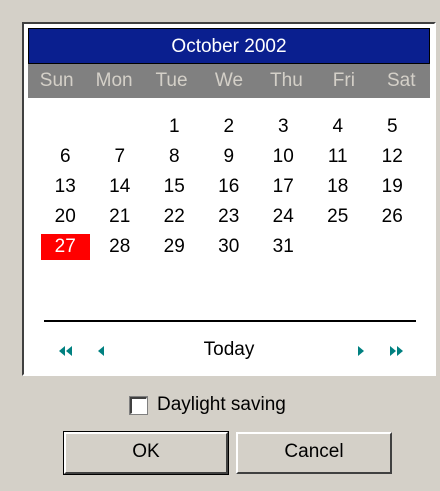  What do you see at coordinates (338, 217) in the screenshot?
I see `day-cell: 25` at bounding box center [338, 217].